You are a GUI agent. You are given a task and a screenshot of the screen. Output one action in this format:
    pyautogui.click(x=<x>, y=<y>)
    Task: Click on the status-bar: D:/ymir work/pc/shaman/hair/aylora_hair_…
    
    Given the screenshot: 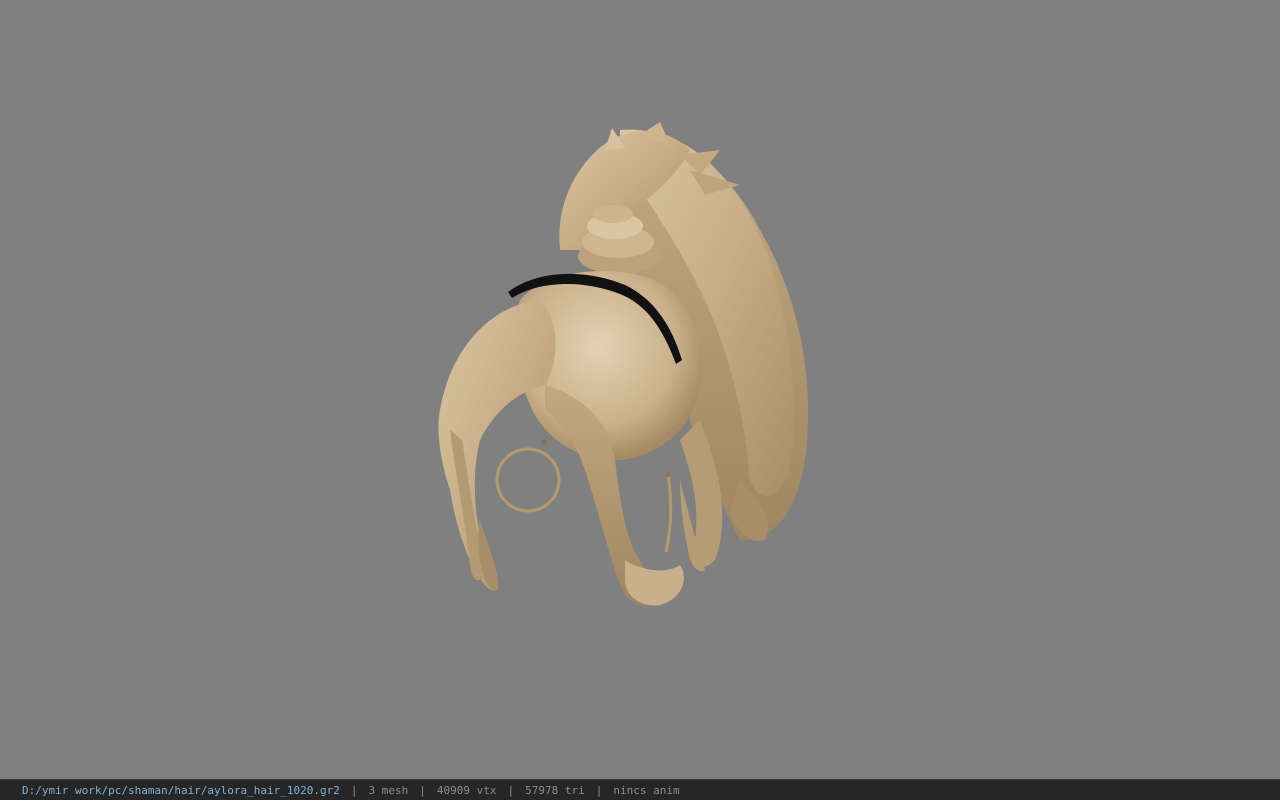 What is the action you would take?
    pyautogui.click(x=640, y=789)
    